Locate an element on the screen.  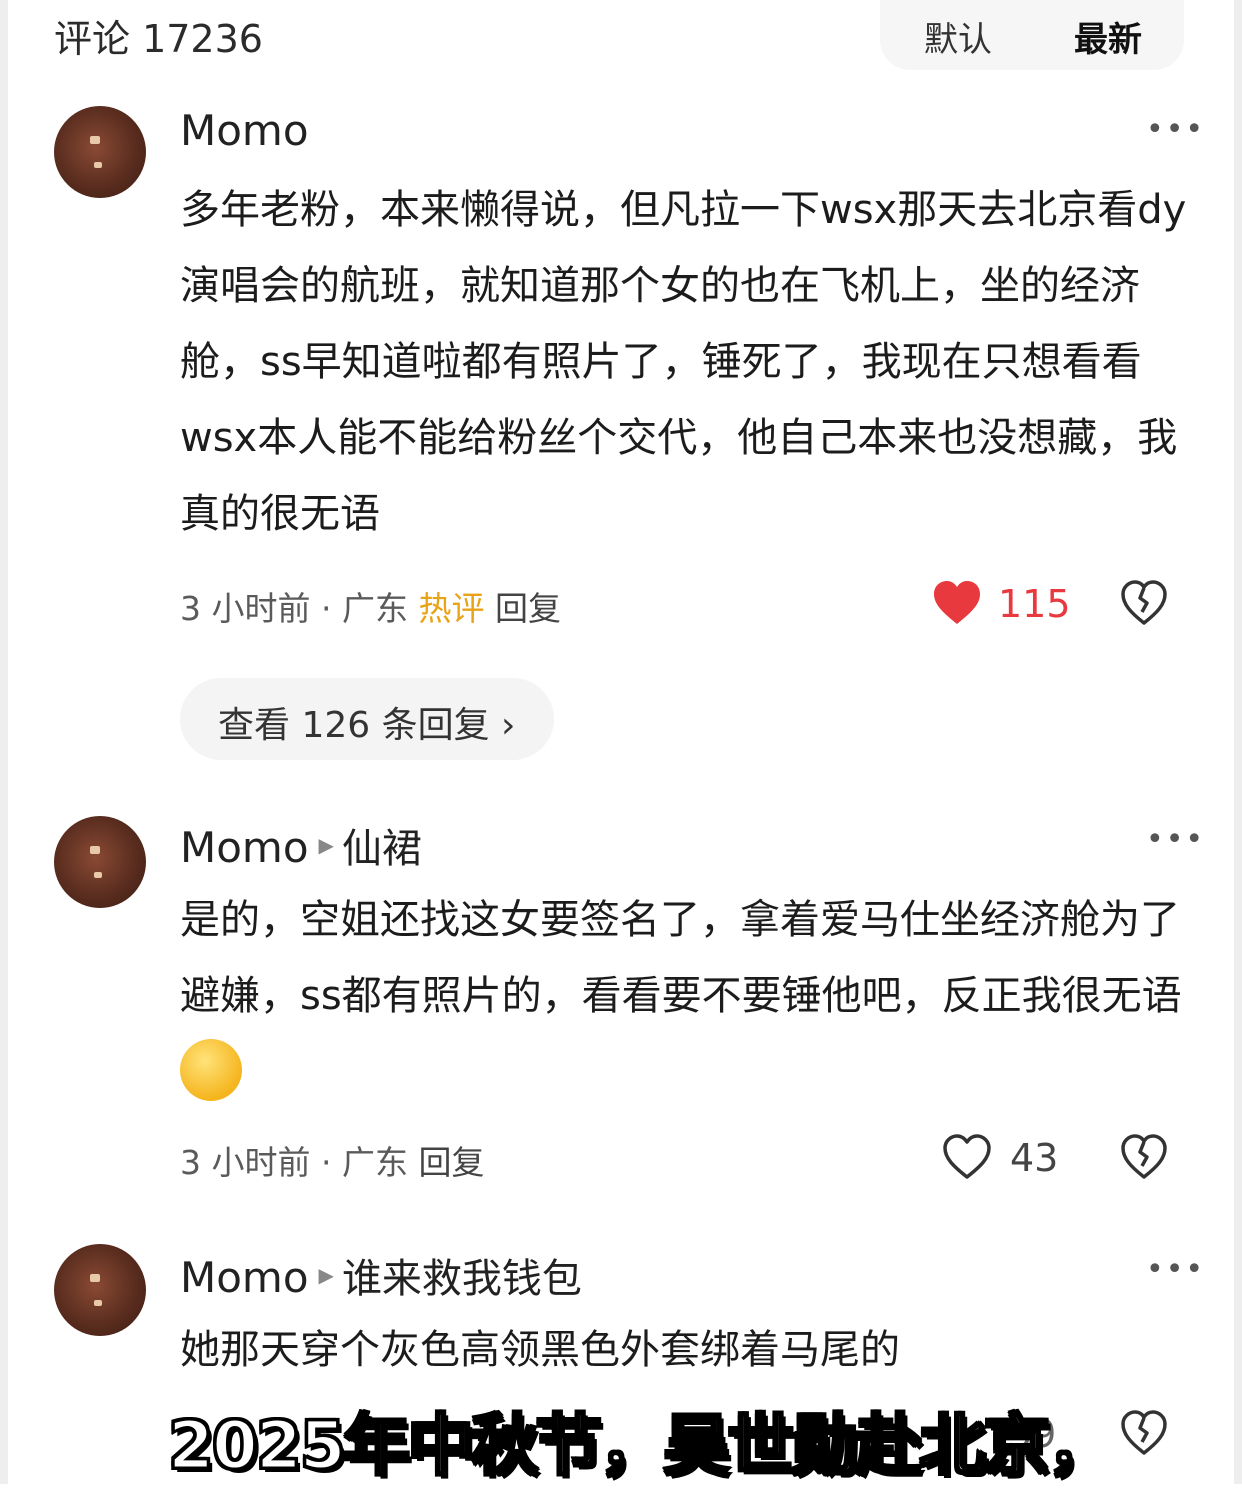
comment-meta: 3 小时前 · 广东 回复 is located at coordinates (332, 1162).